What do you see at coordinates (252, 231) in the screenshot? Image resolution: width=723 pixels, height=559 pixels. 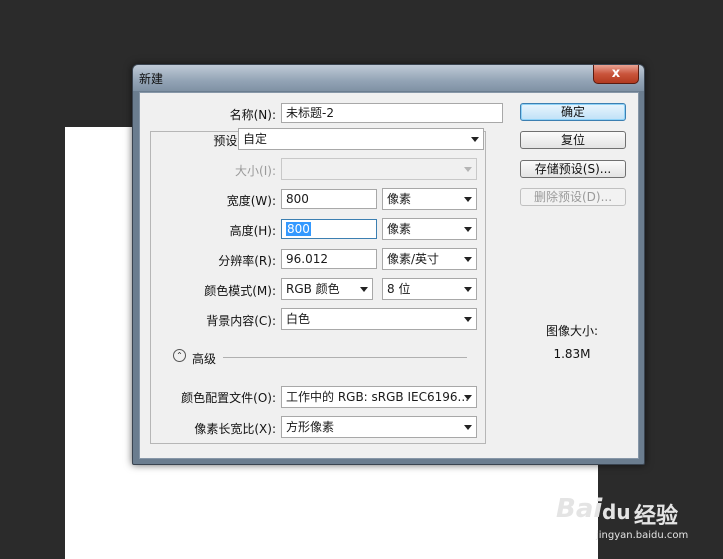 I see `height-label: 高度(H):` at bounding box center [252, 231].